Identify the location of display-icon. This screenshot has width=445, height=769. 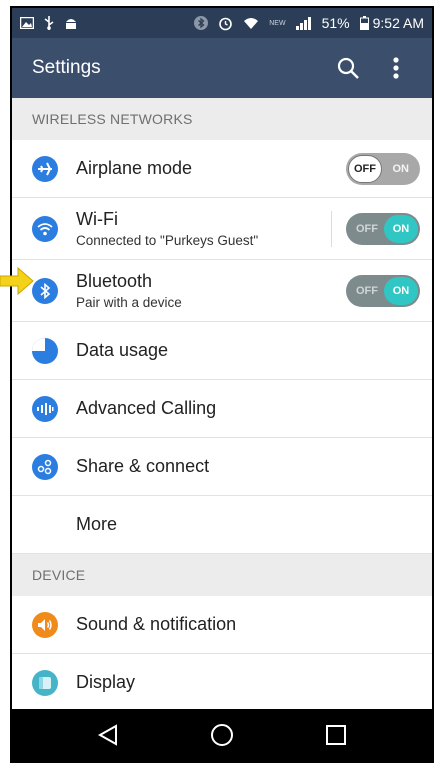
(45, 682).